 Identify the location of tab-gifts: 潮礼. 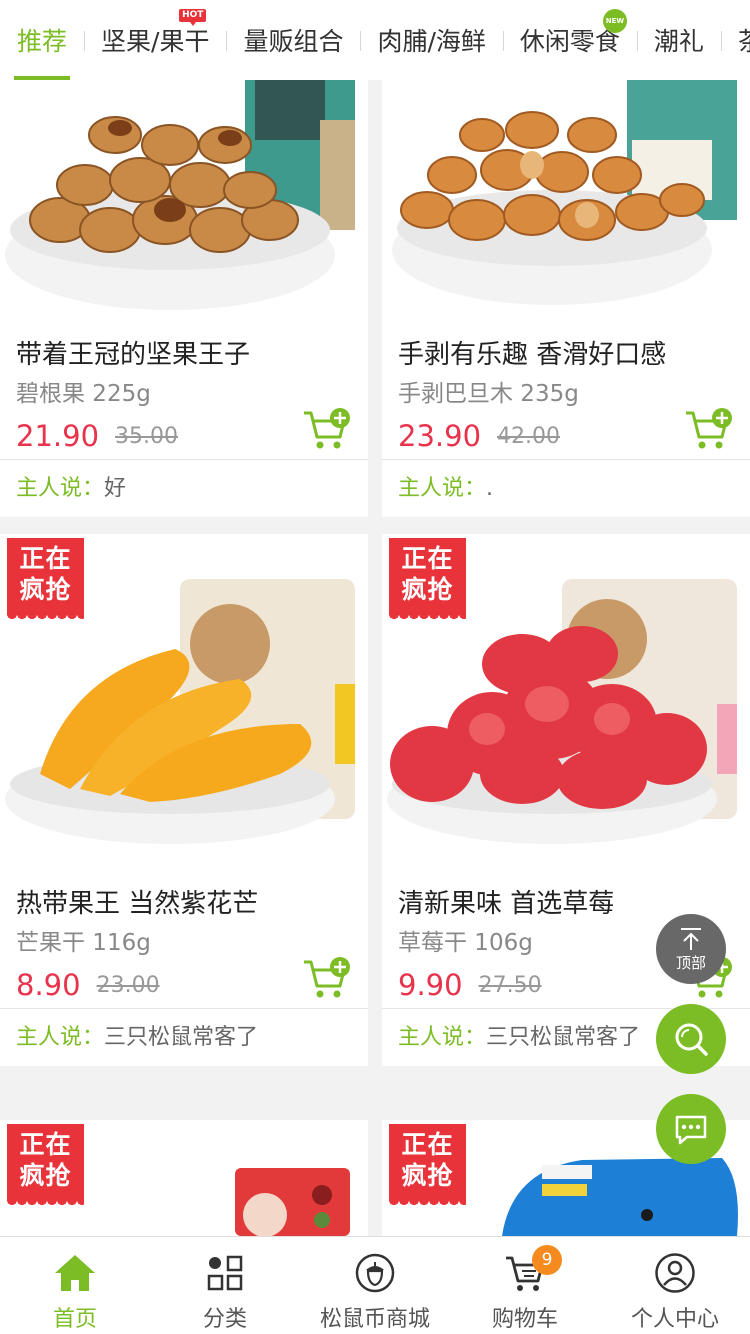
(678, 40).